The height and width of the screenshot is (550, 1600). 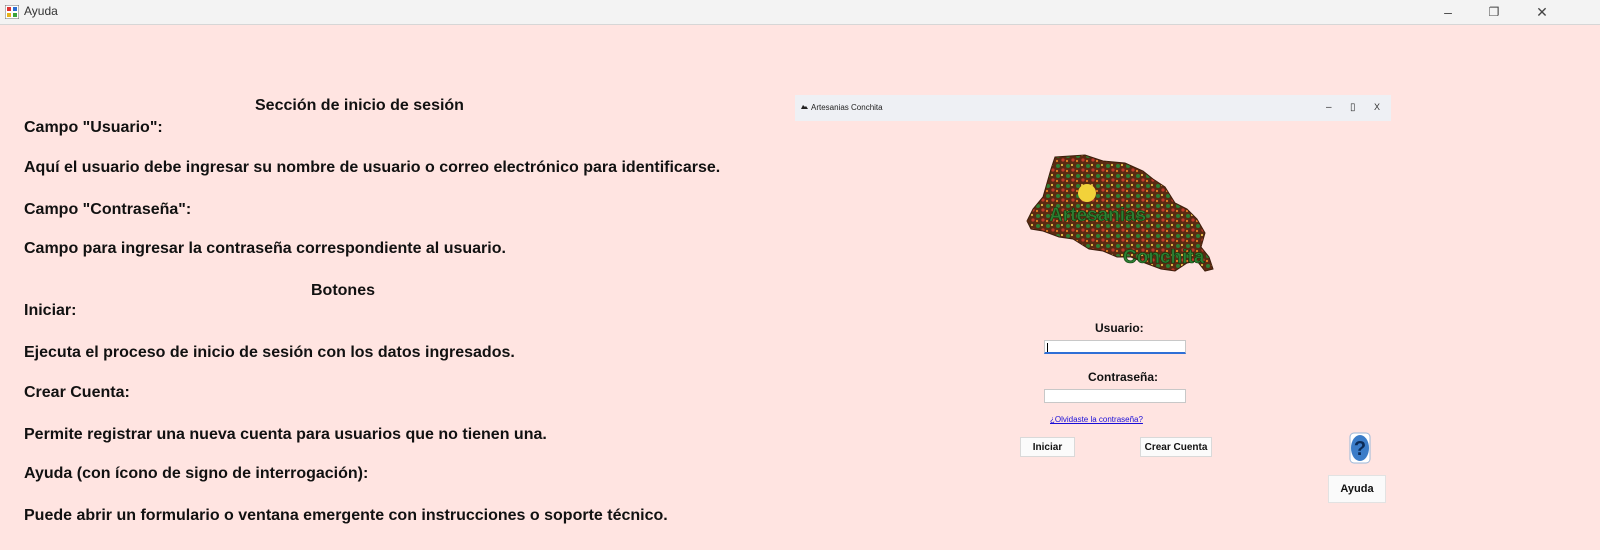 What do you see at coordinates (41, 11) in the screenshot?
I see `window-title: Ayuda` at bounding box center [41, 11].